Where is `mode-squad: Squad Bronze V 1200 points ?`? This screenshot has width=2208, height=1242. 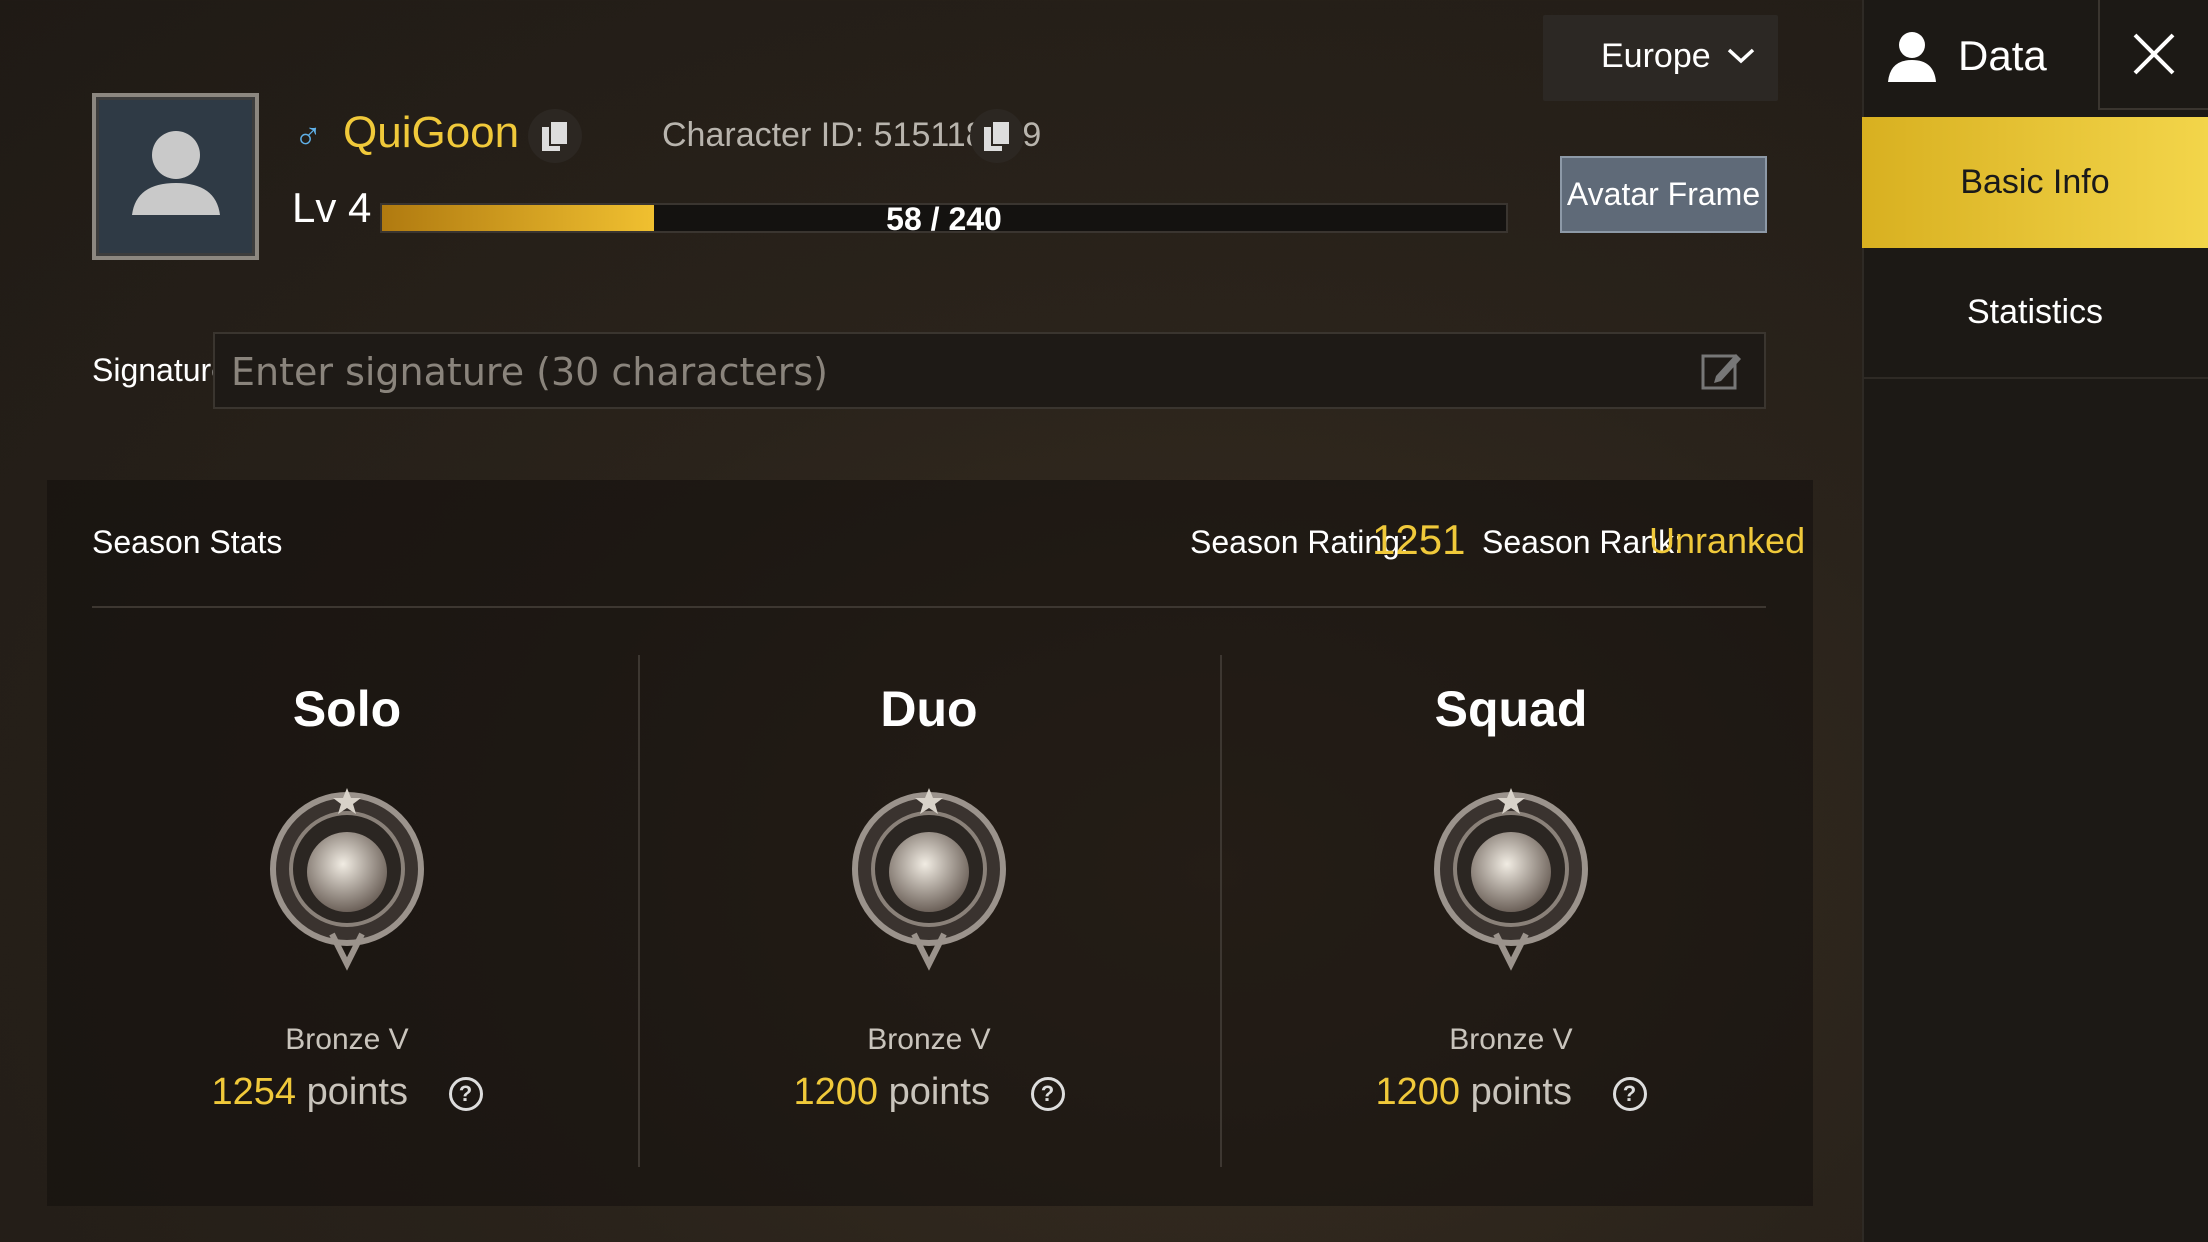
mode-squad: Squad Bronze V 1200 points ? is located at coordinates (1511, 897).